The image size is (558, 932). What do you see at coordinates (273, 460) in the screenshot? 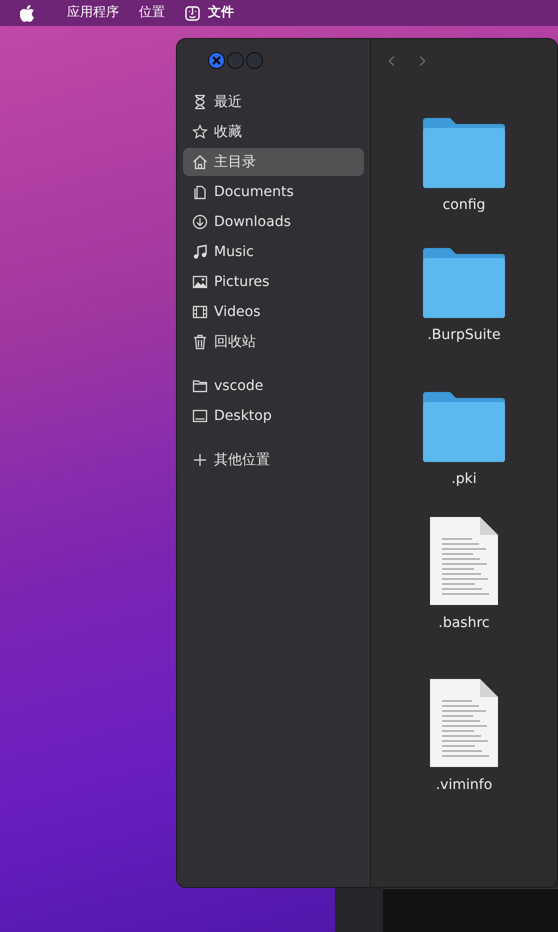
I see `sidebar-item: 其他位置` at bounding box center [273, 460].